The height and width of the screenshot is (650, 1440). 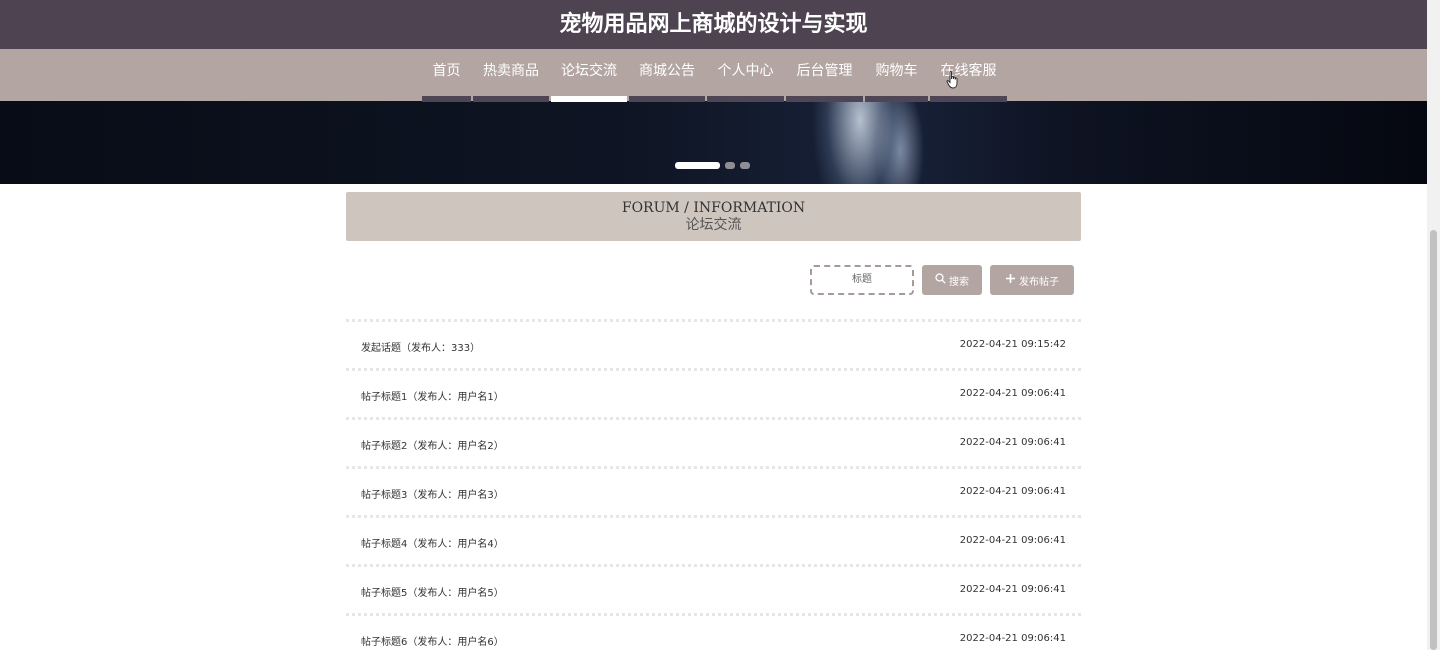 What do you see at coordinates (952, 80) in the screenshot?
I see `hand-cursor-icon` at bounding box center [952, 80].